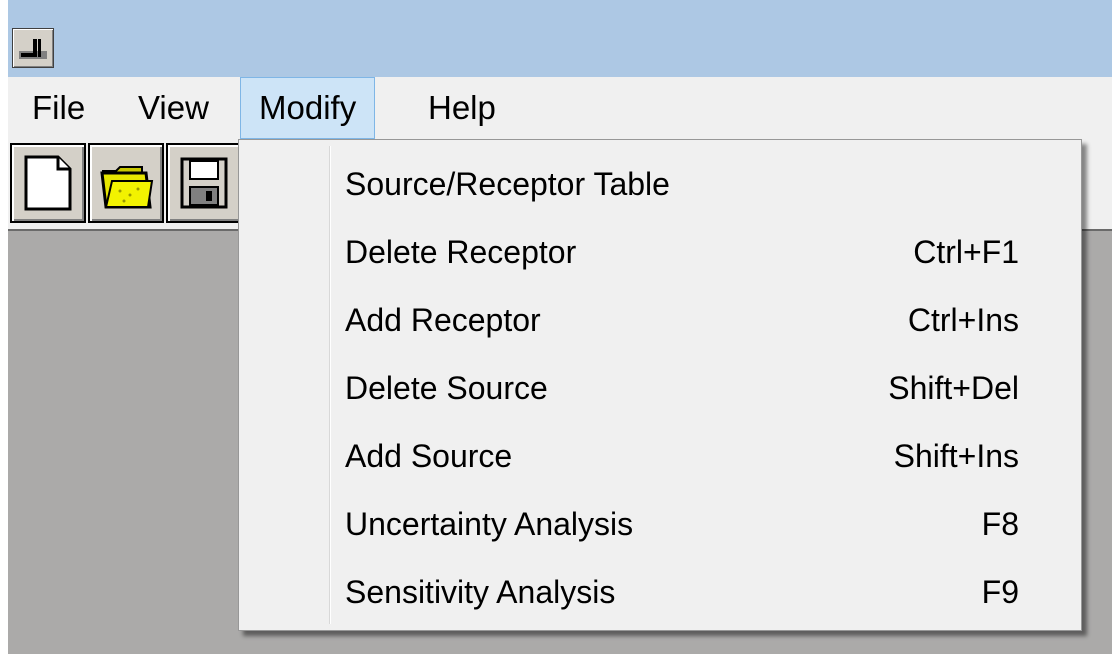 The height and width of the screenshot is (654, 1112). I want to click on menu-item-source-receptor-table: Source/Receptor Table, so click(660, 184).